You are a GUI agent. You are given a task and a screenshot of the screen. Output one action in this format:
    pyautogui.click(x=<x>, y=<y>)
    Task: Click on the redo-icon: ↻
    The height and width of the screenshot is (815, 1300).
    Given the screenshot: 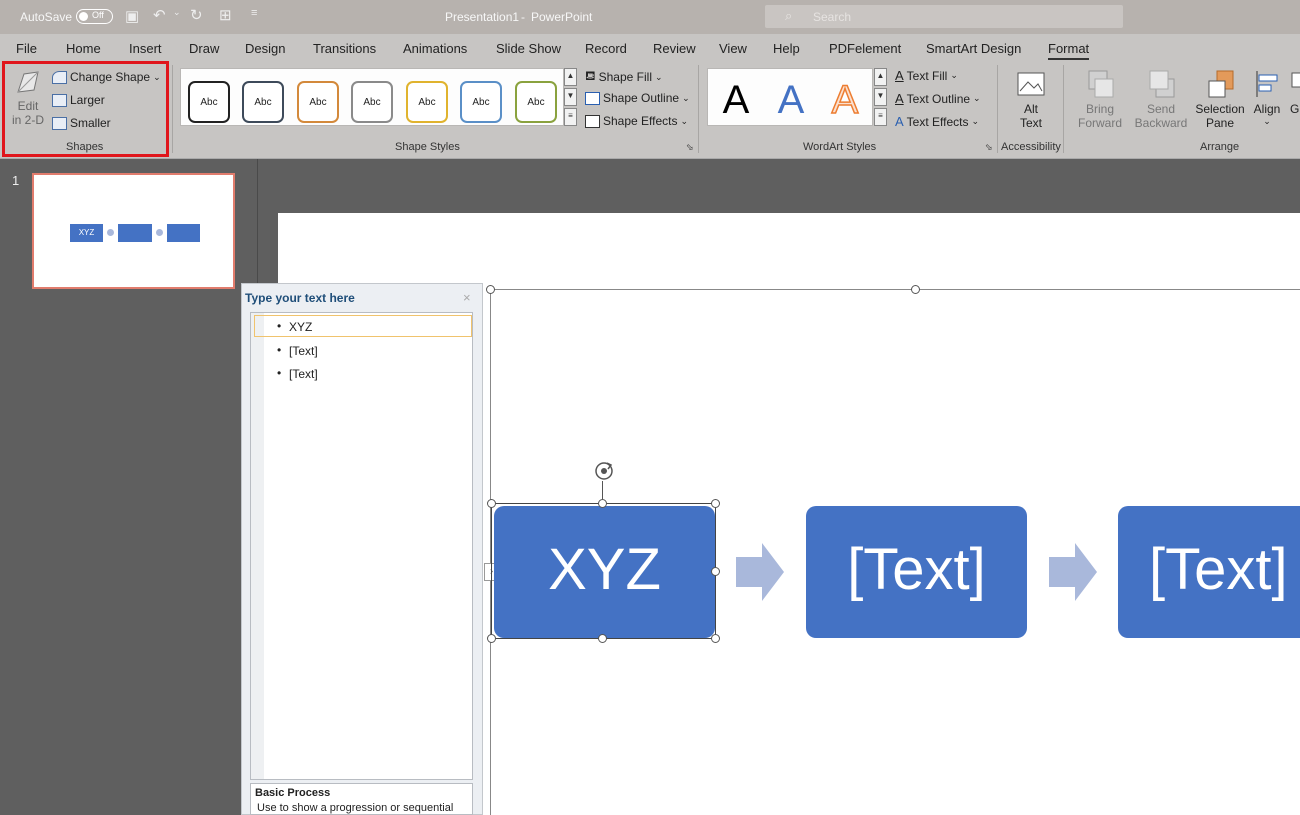 What is the action you would take?
    pyautogui.click(x=196, y=15)
    